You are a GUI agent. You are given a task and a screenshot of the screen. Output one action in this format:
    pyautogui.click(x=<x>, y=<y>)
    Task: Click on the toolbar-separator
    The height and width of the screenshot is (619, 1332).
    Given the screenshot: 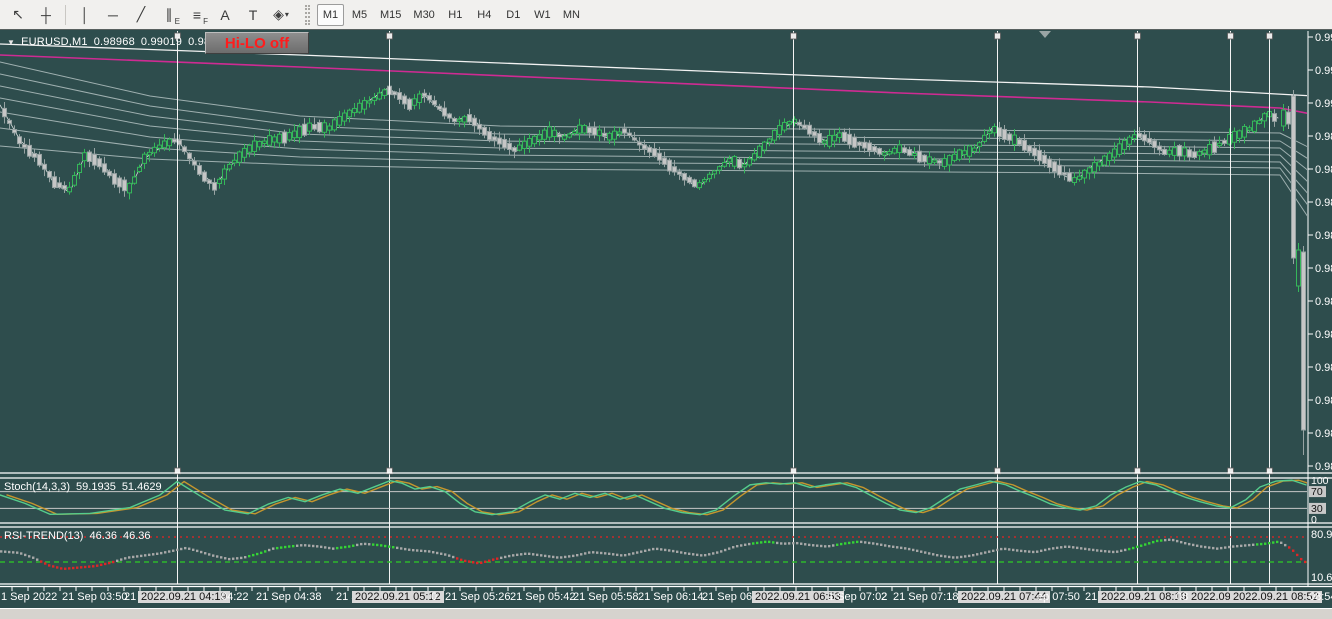 What is the action you would take?
    pyautogui.click(x=65, y=14)
    